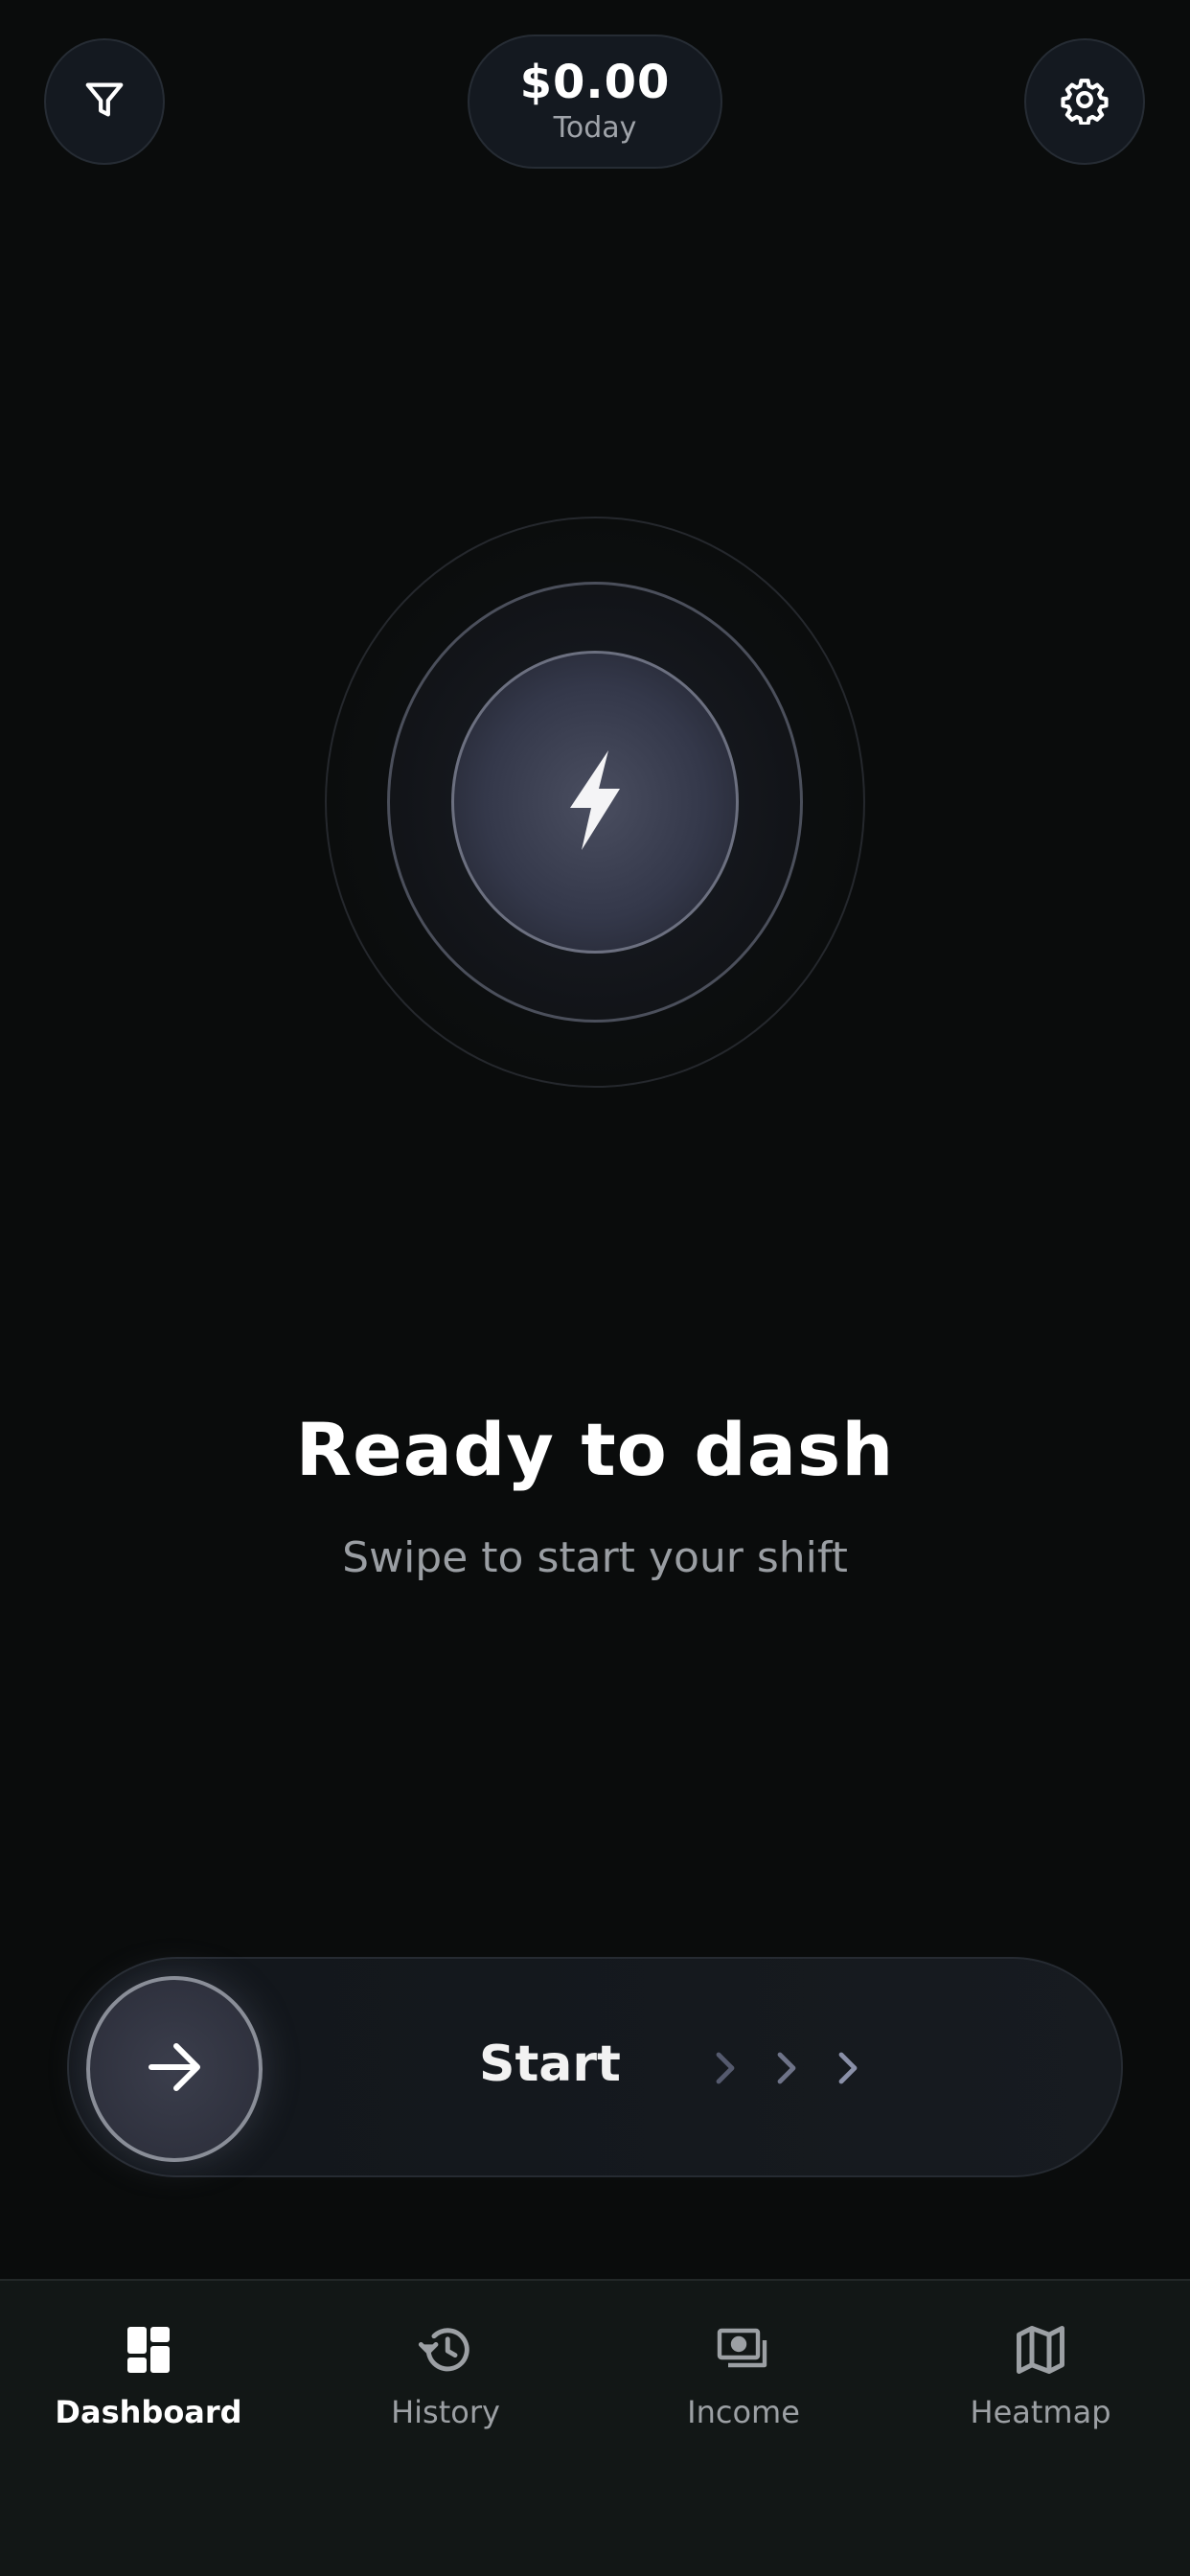 The width and height of the screenshot is (1190, 2576). What do you see at coordinates (595, 127) in the screenshot?
I see `earnings-period-label: Today` at bounding box center [595, 127].